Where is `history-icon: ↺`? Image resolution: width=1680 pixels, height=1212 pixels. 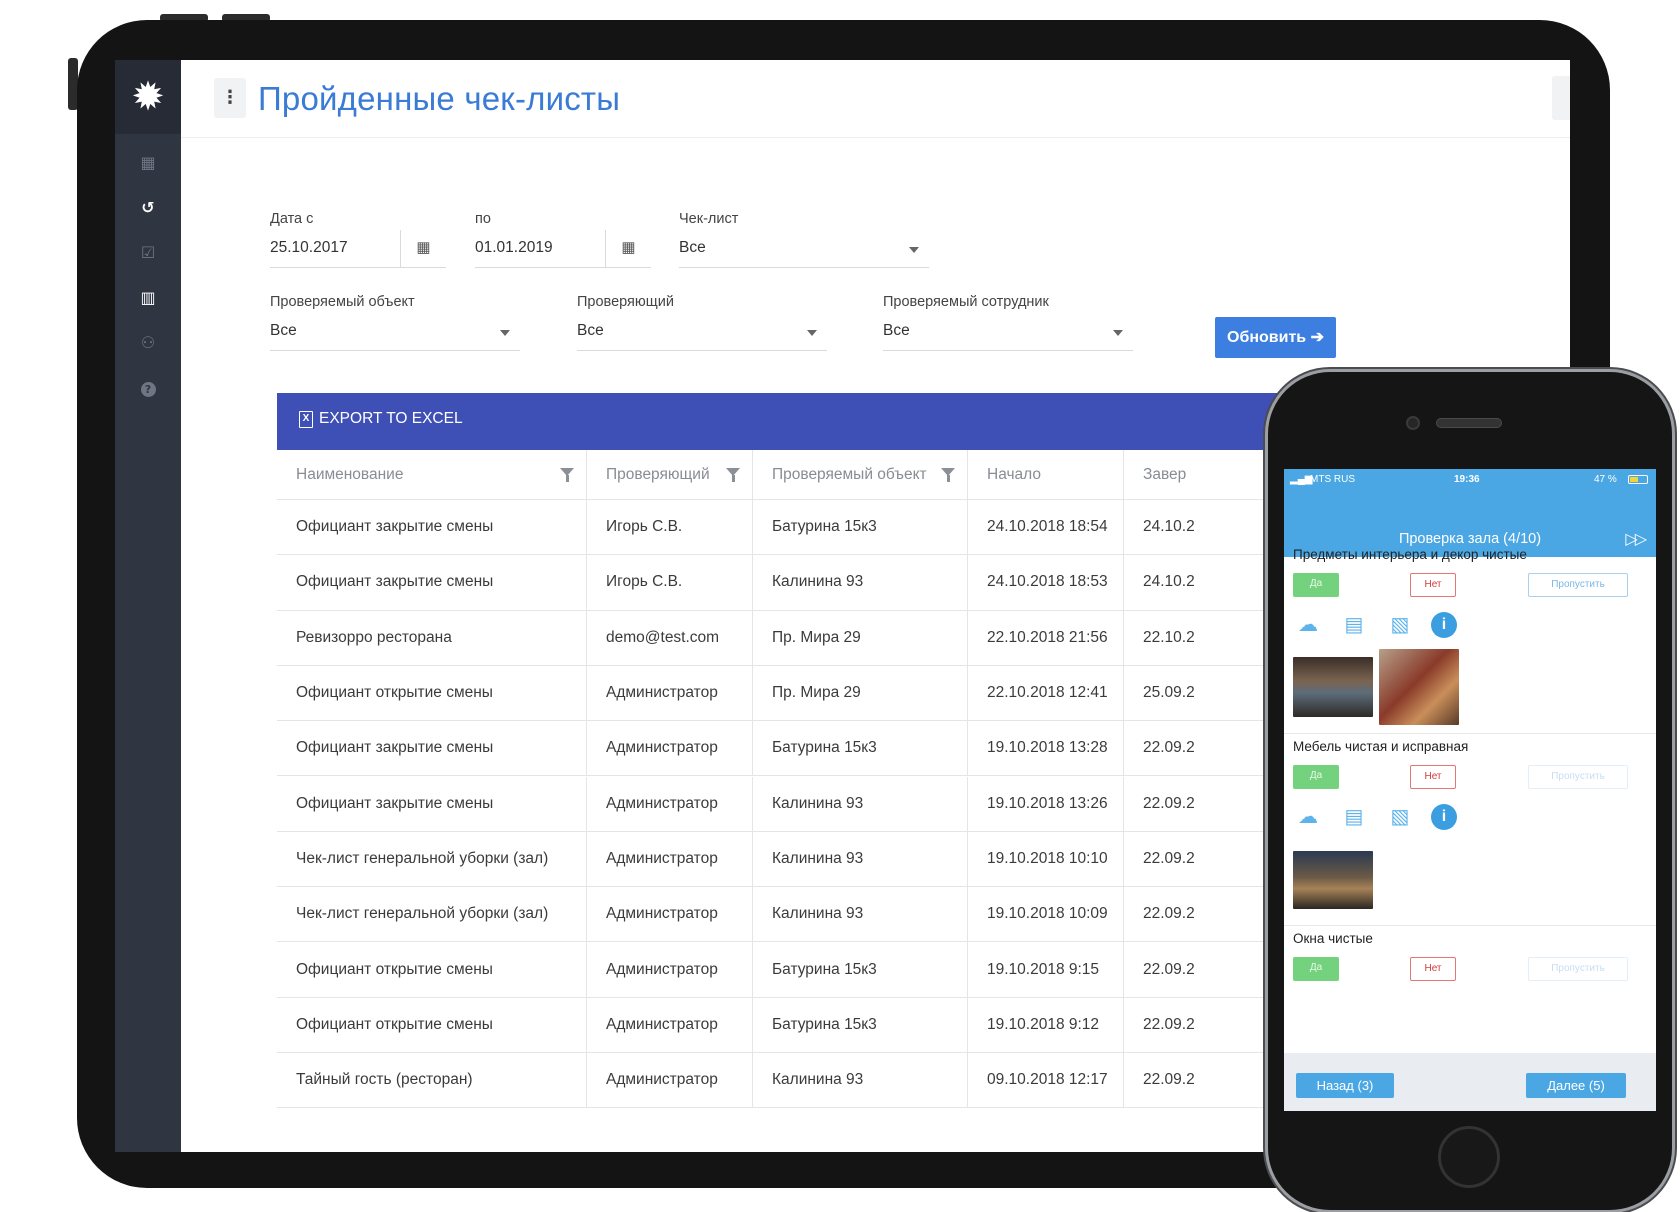
history-icon: ↺ is located at coordinates (148, 207).